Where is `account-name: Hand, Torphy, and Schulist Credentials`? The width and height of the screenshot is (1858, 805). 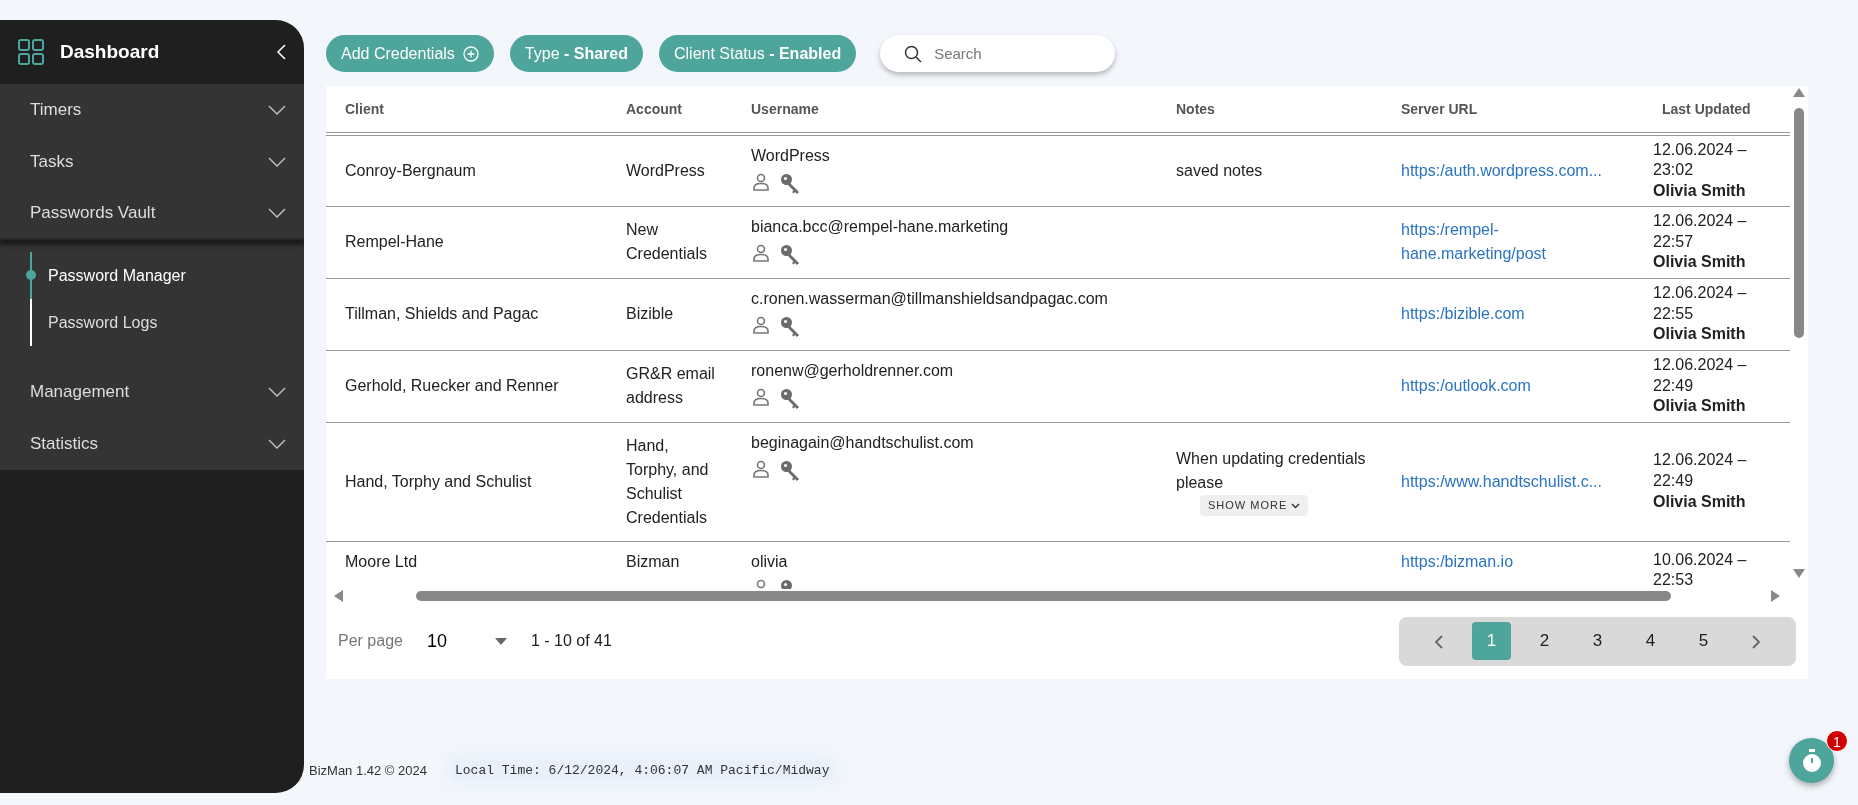 account-name: Hand, Torphy, and Schulist Credentials is located at coordinates (667, 481).